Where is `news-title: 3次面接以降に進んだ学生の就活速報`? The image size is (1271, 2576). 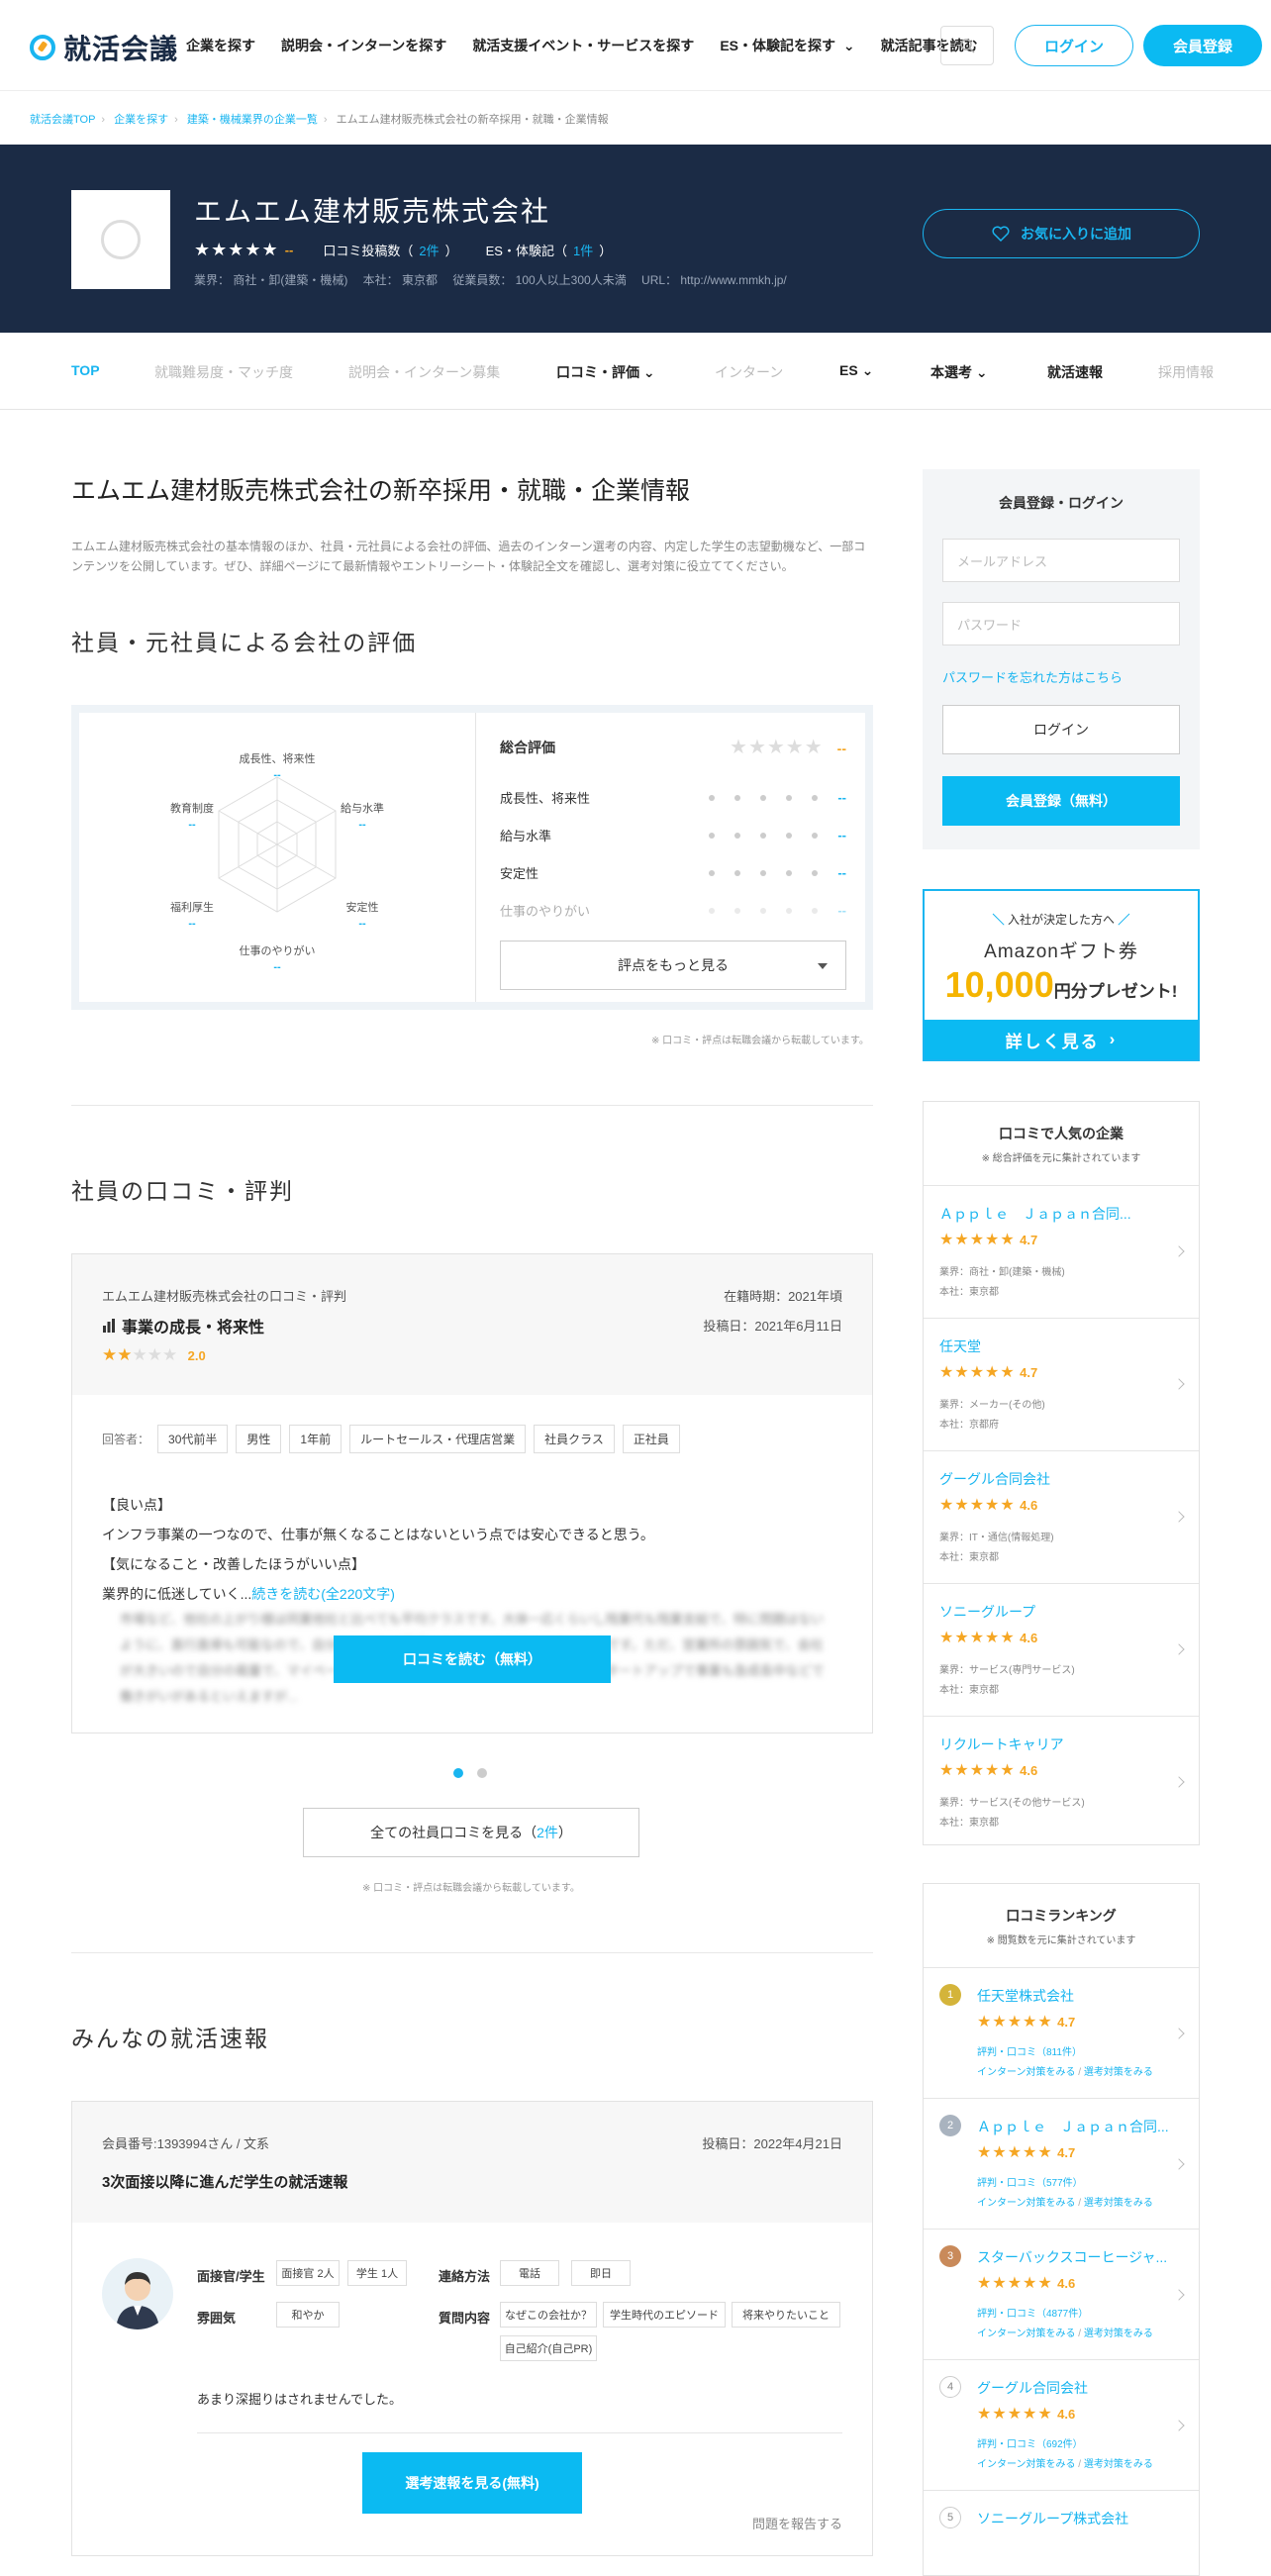
news-title: 3次面接以降に進んだ学生の就活速報 is located at coordinates (225, 2183).